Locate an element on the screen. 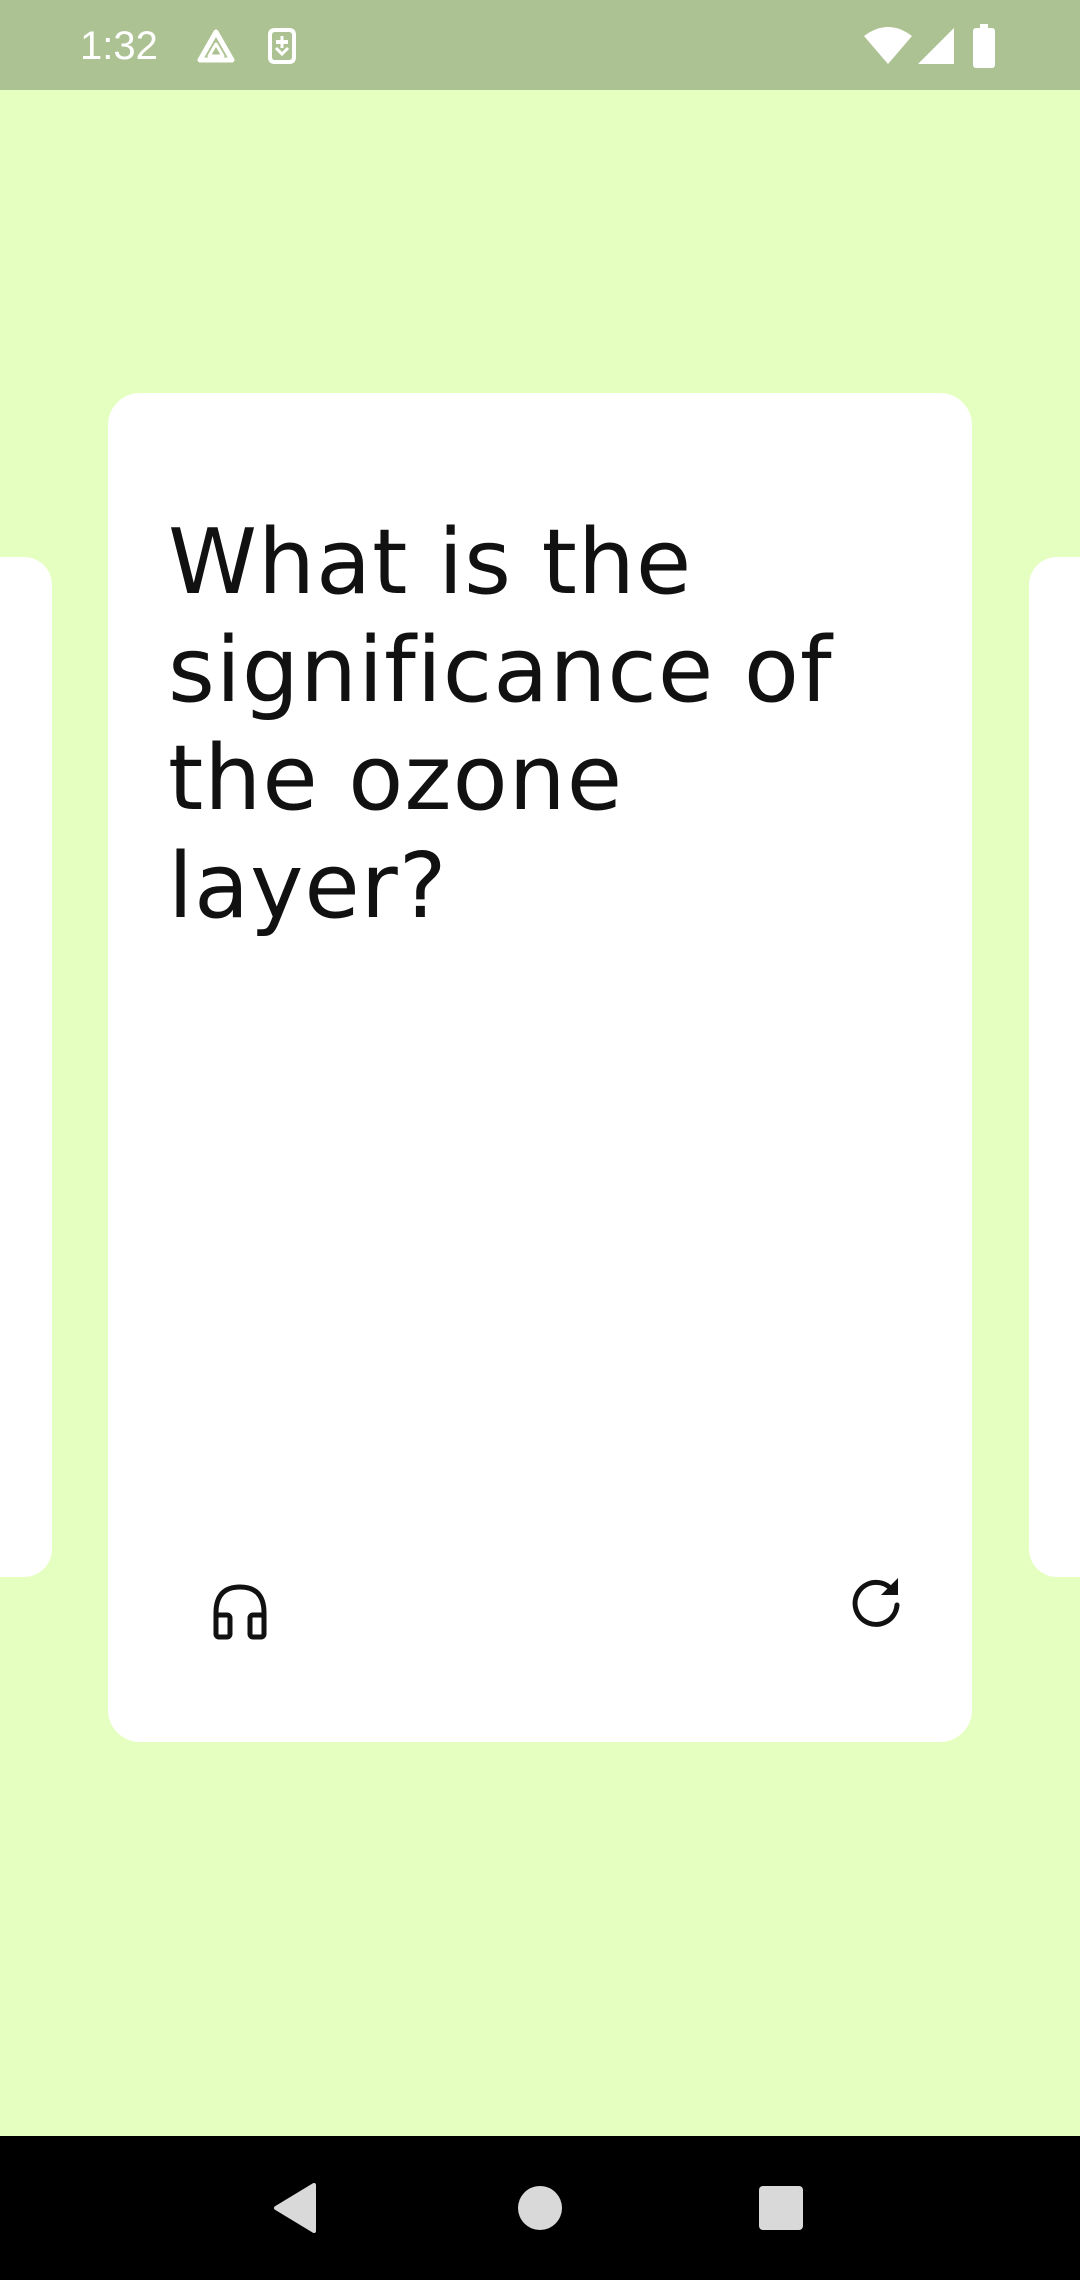 Image resolution: width=1080 pixels, height=2280 pixels. recents-button is located at coordinates (781, 2208).